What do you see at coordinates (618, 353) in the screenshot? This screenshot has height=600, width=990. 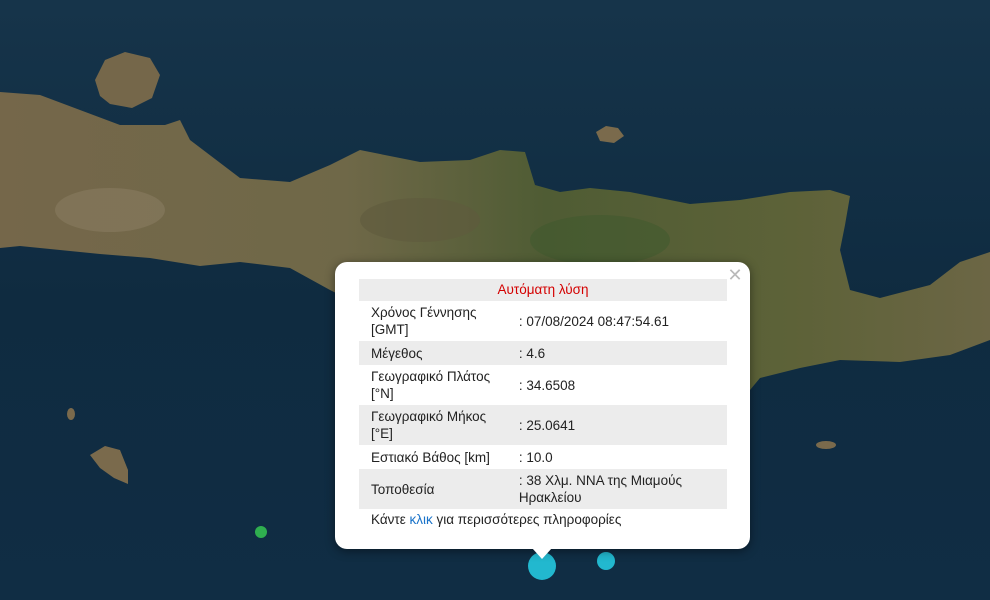 I see `row-value: : 4.6` at bounding box center [618, 353].